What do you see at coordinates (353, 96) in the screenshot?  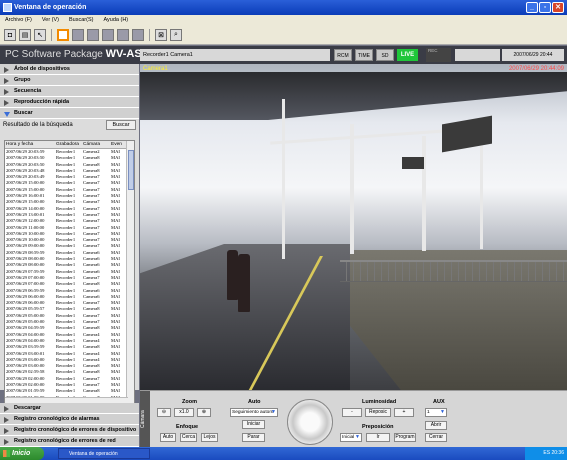 I see `station-roof` at bounding box center [353, 96].